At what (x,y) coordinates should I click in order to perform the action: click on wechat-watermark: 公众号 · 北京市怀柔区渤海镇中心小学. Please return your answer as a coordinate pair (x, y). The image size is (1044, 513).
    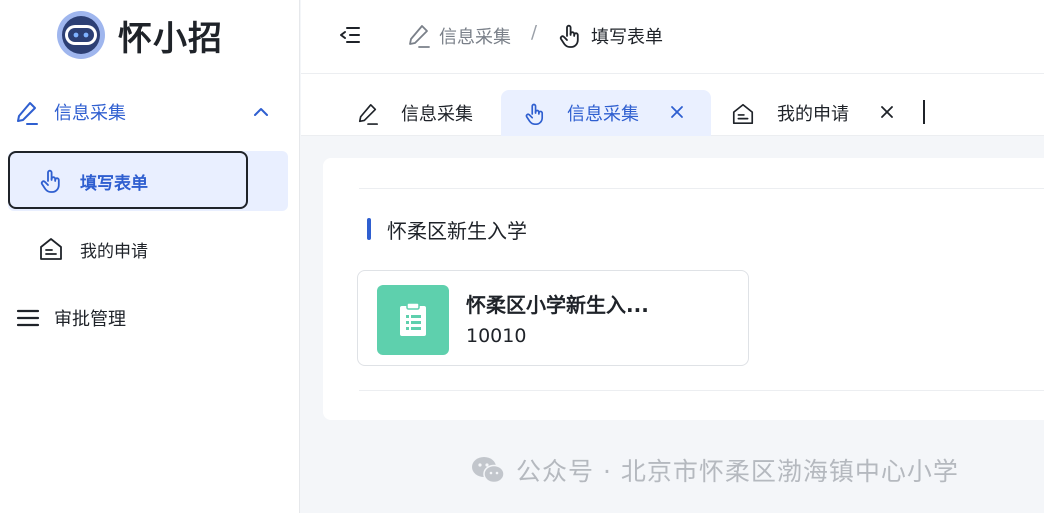
    Looking at the image, I should click on (714, 470).